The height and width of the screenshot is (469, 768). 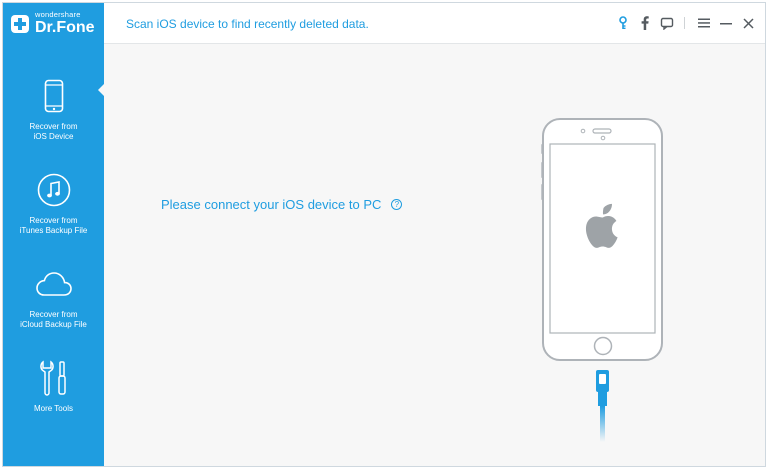 I want to click on key-icon, so click(x=623, y=23).